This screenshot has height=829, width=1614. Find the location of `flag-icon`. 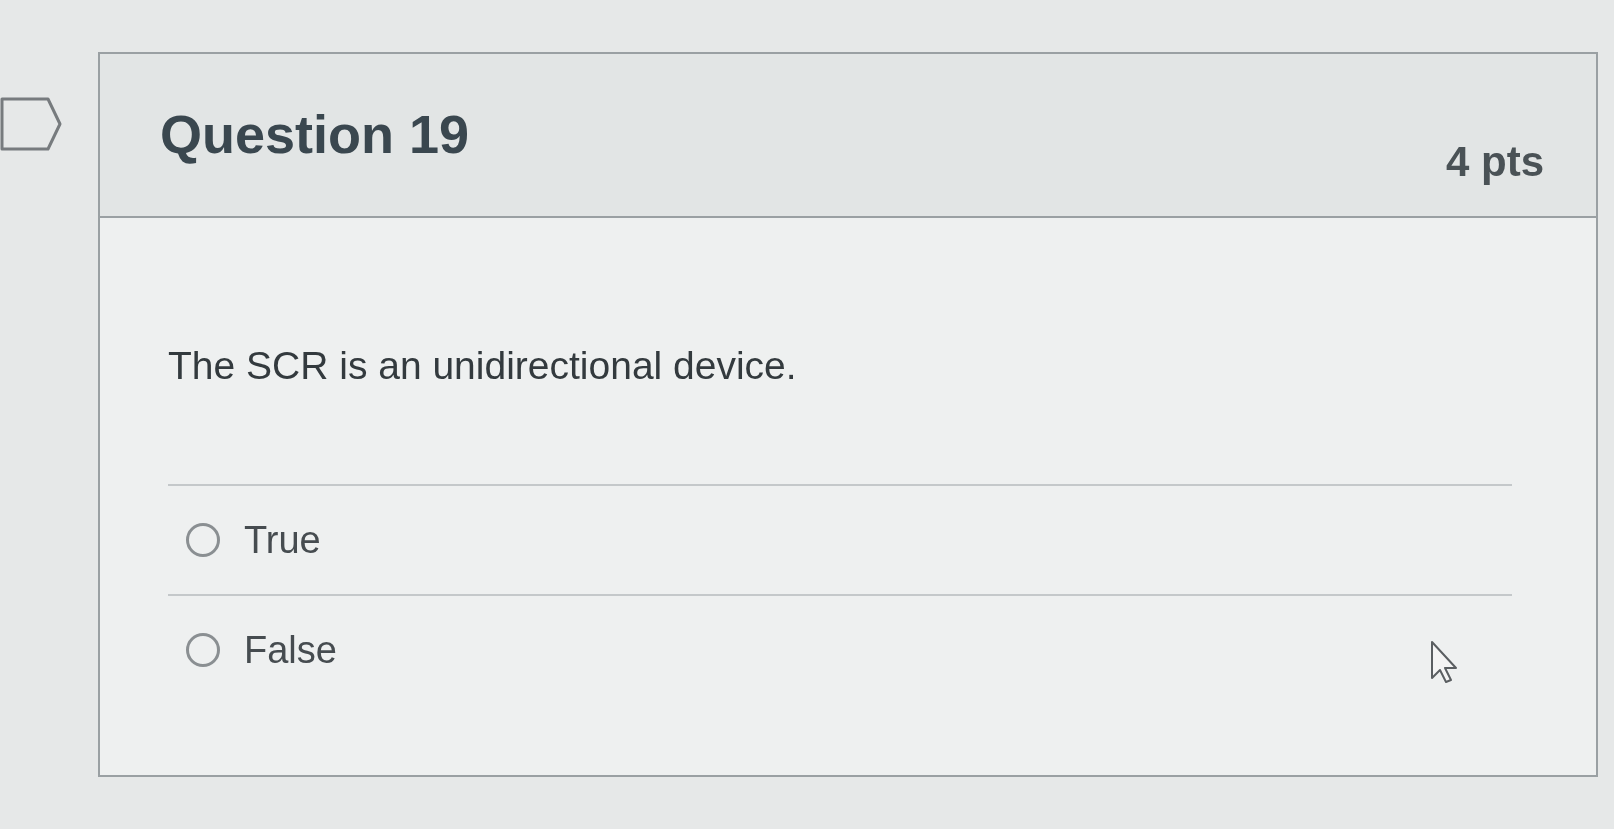

flag-icon is located at coordinates (31, 124).